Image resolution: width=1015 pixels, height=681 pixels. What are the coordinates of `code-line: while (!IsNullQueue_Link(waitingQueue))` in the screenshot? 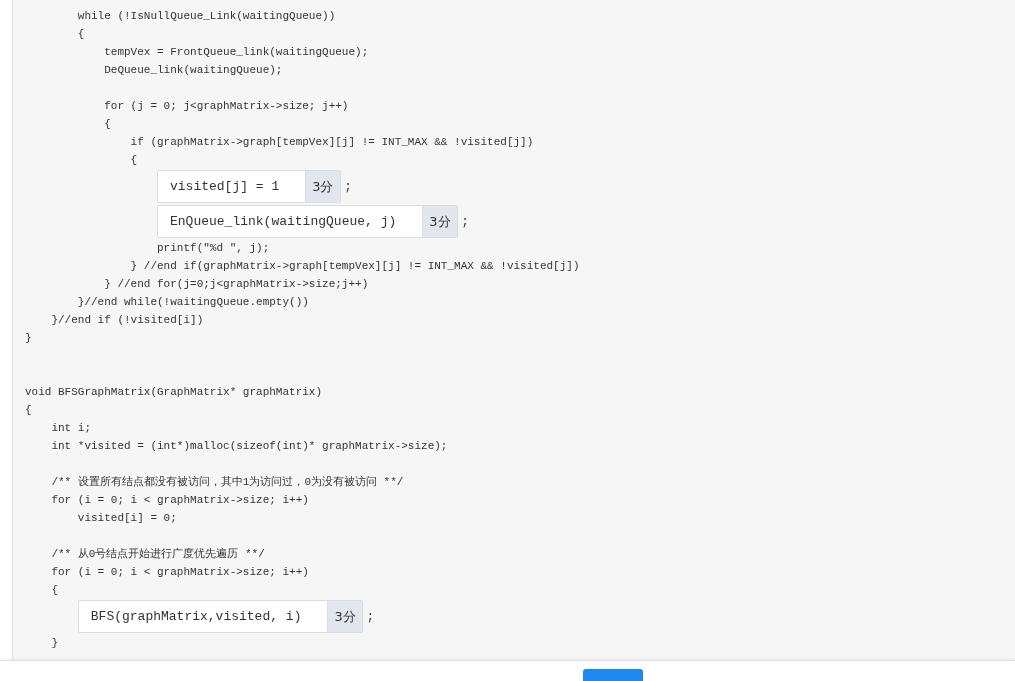 It's located at (206, 16).